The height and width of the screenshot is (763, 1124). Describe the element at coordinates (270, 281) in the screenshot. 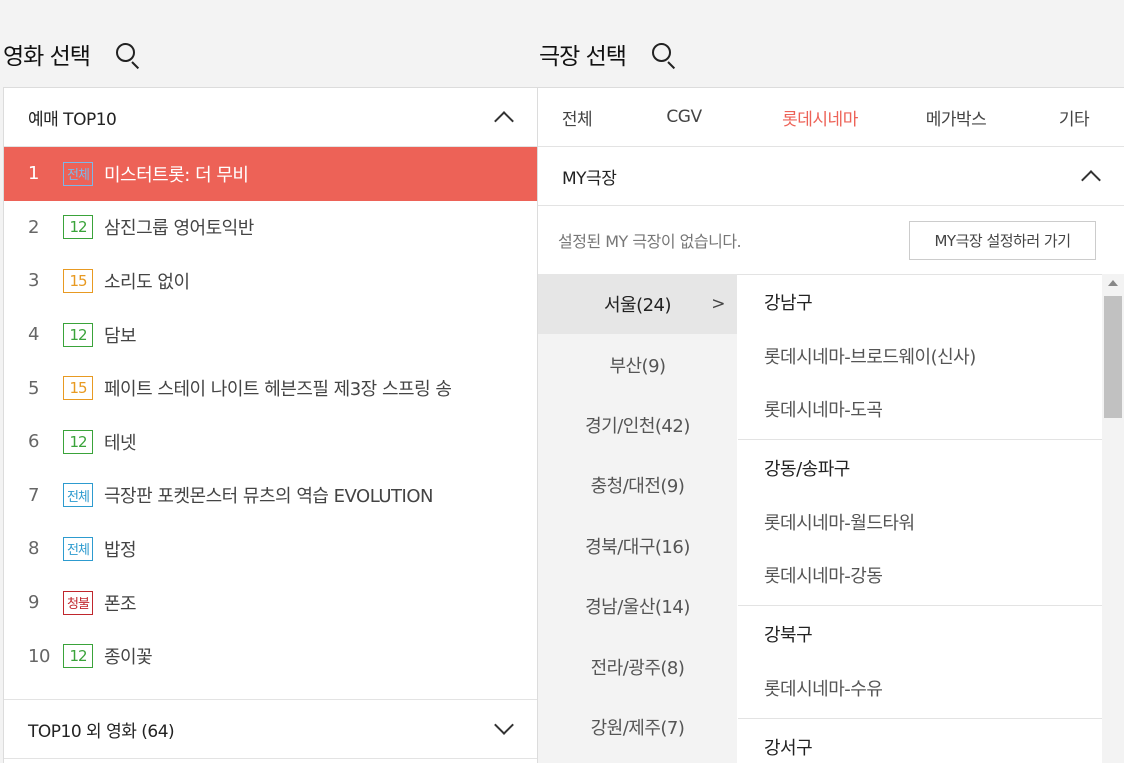

I see `movie-row: 3 15 소리도 없이` at that location.